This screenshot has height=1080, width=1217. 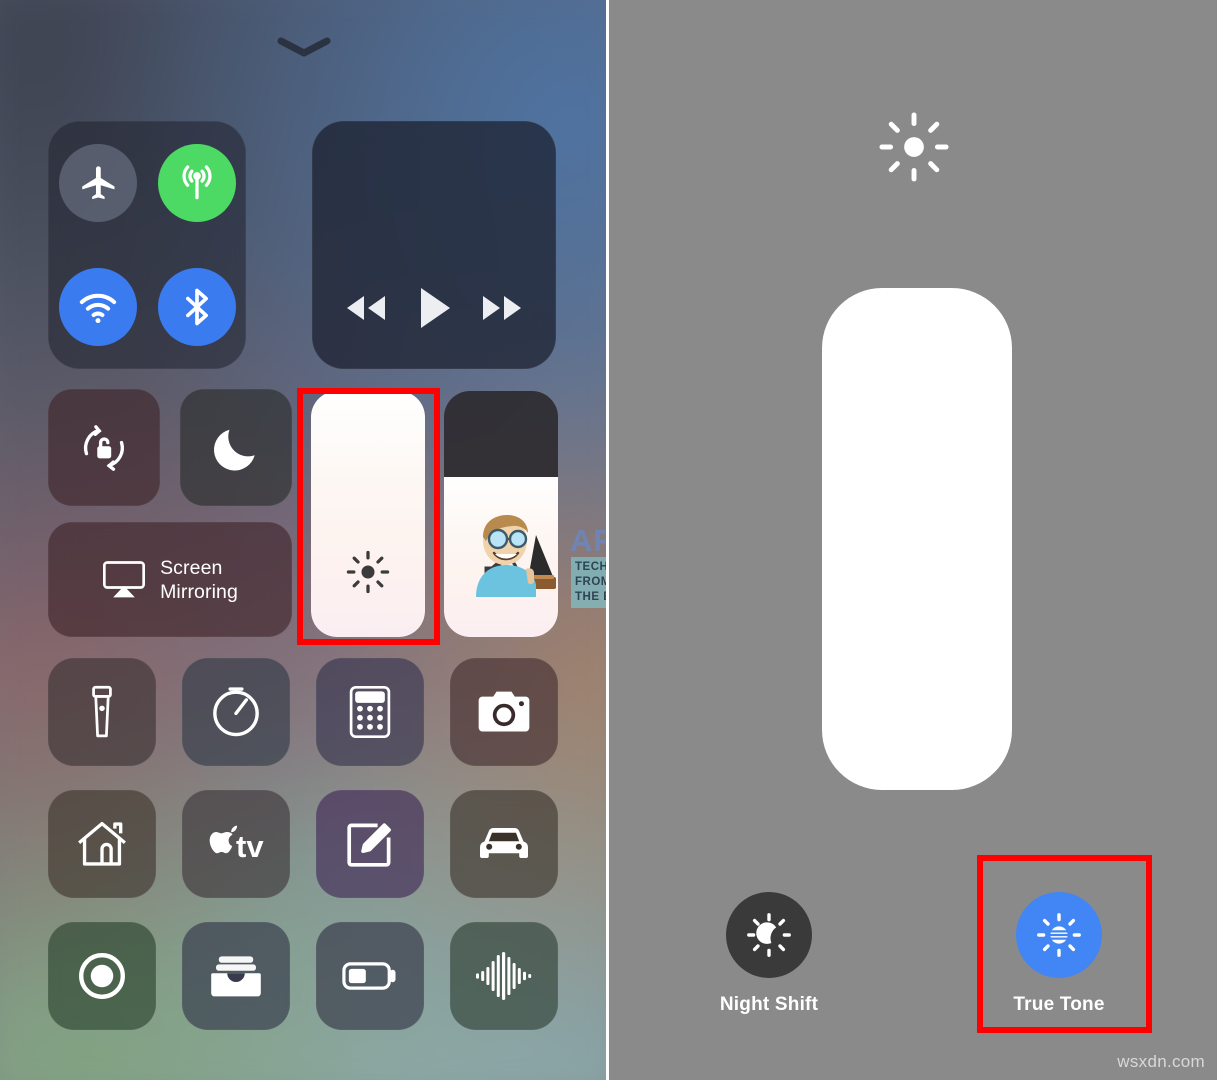 I want to click on screen-mirroring-button: Screen Mirroring, so click(x=170, y=579).